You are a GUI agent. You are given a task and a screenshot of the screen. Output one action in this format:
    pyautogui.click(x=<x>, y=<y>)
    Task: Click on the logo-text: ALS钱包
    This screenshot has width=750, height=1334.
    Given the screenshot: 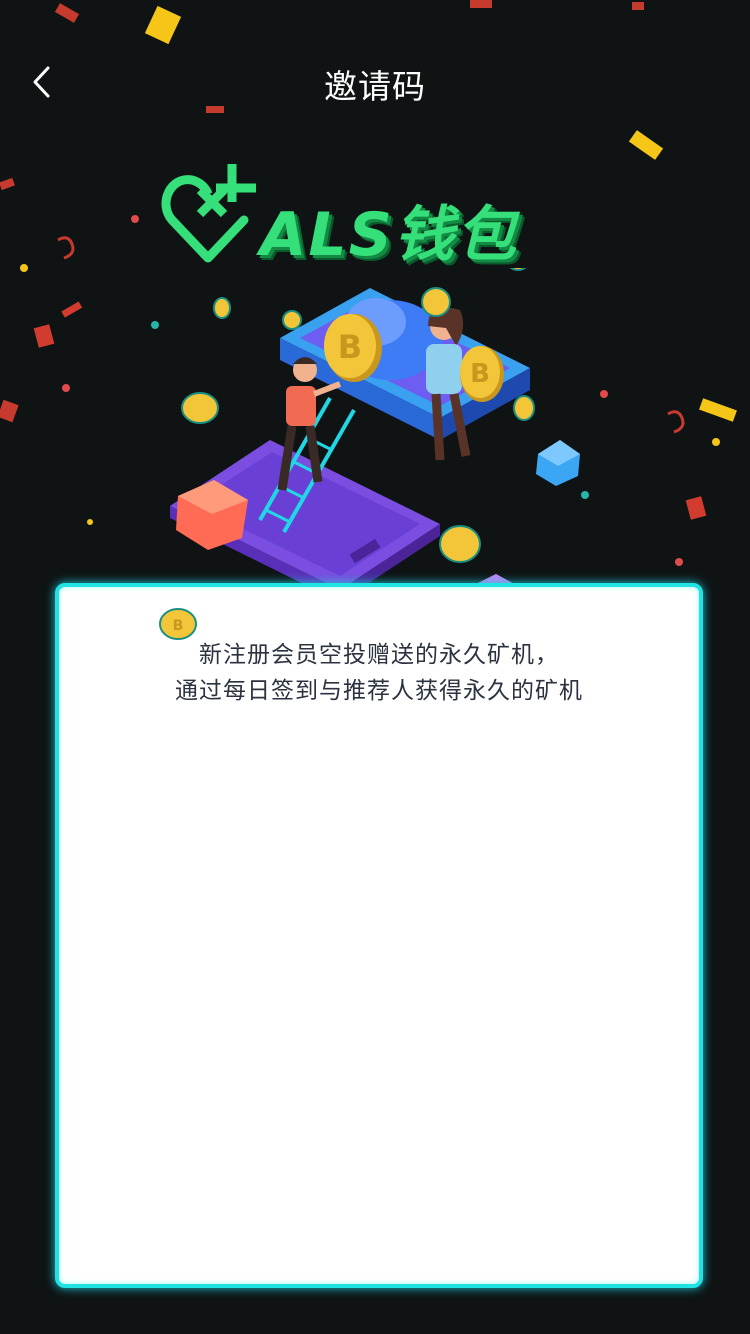 What is the action you would take?
    pyautogui.click(x=389, y=235)
    